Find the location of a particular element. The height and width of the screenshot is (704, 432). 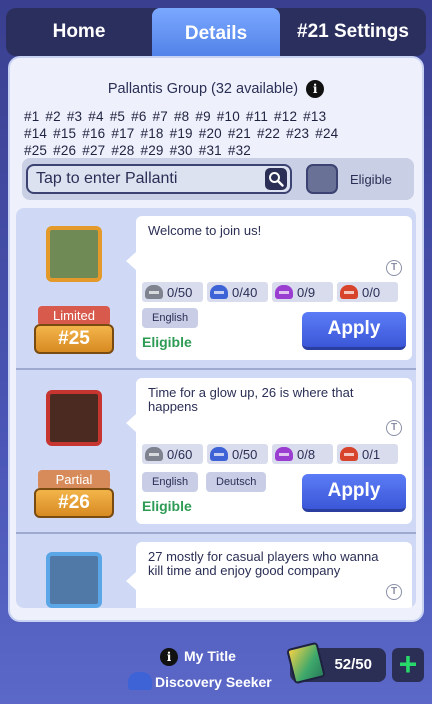

stat-value: 0/1 is located at coordinates (371, 454).